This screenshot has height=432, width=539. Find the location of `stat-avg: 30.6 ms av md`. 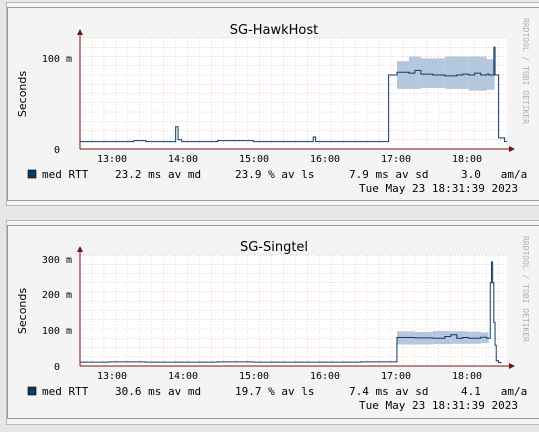

stat-avg: 30.6 ms av md is located at coordinates (158, 391).